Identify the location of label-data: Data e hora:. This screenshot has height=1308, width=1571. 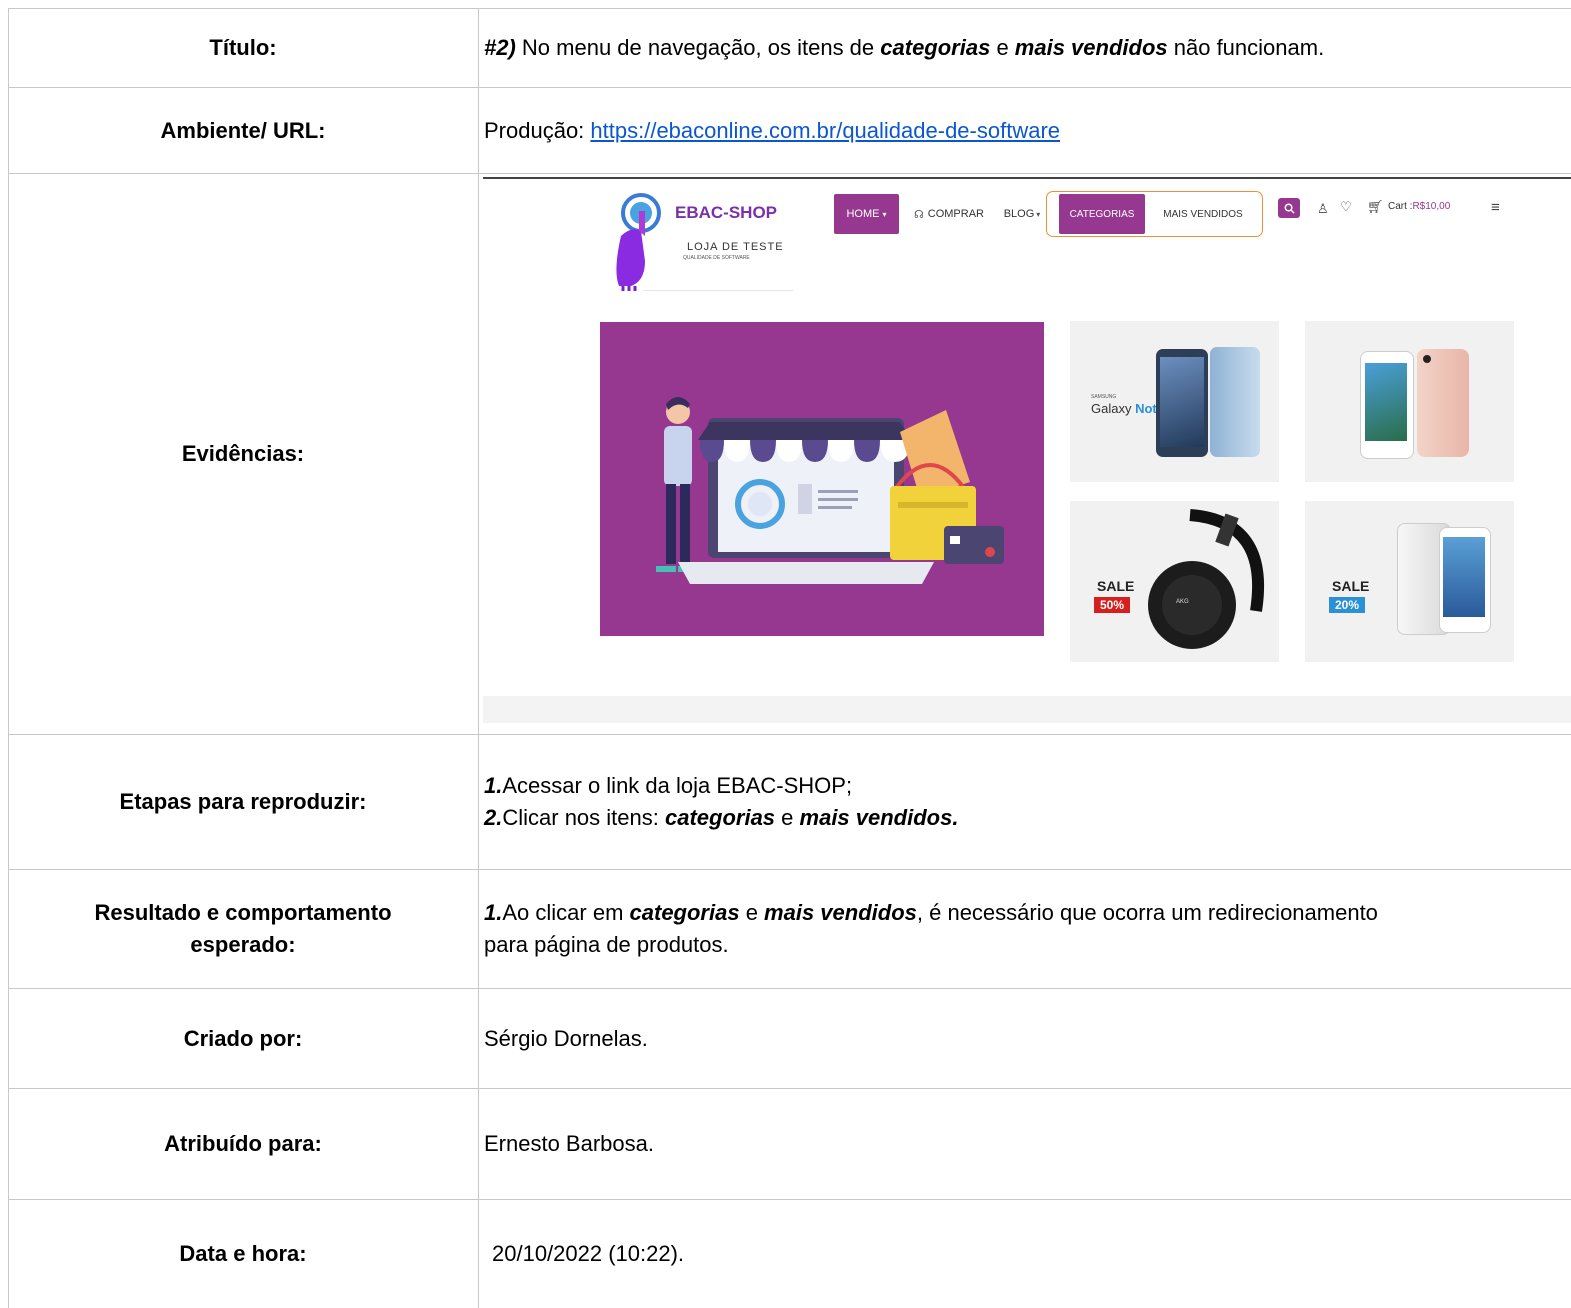
(243, 1253).